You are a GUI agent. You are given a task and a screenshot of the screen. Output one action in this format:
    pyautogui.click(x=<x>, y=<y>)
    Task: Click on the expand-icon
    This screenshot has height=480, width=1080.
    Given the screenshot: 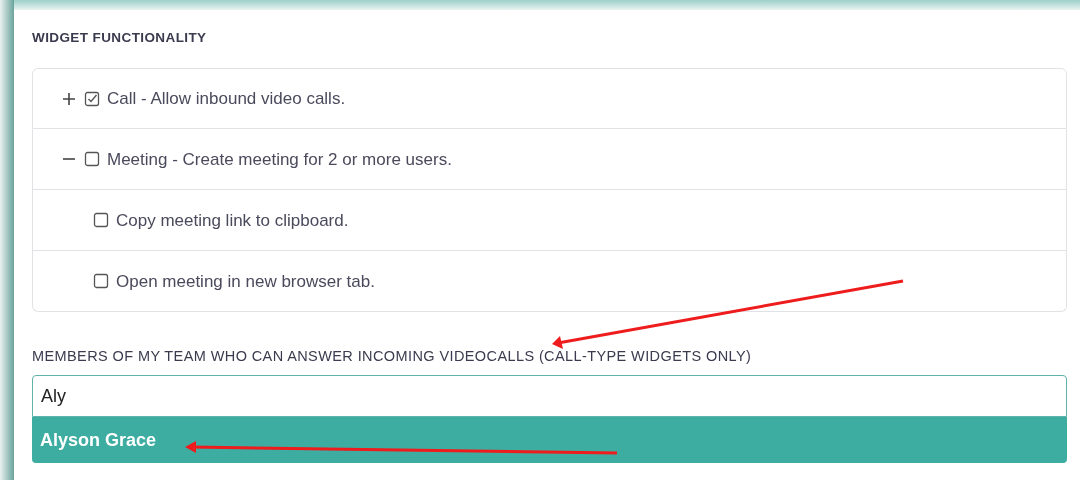 What is the action you would take?
    pyautogui.click(x=69, y=98)
    